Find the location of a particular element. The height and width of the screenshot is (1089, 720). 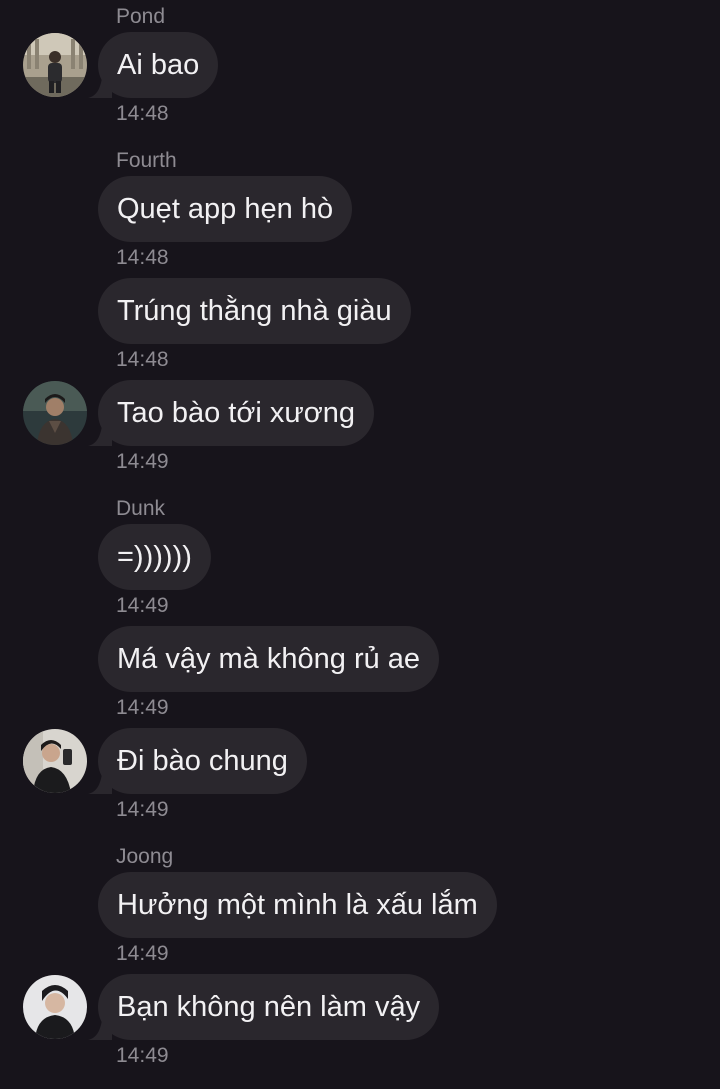

message-bubble: Quẹt app hẹn hò is located at coordinates (225, 209).